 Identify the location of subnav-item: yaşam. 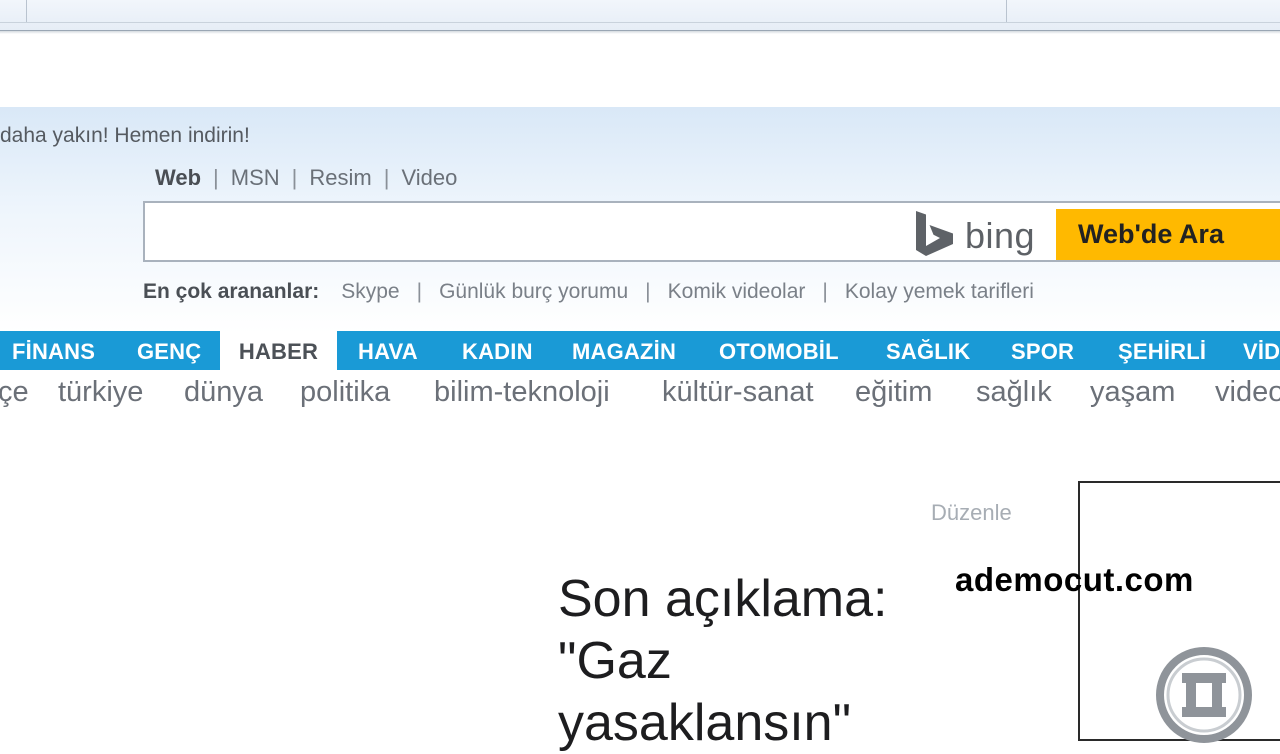
(1132, 392).